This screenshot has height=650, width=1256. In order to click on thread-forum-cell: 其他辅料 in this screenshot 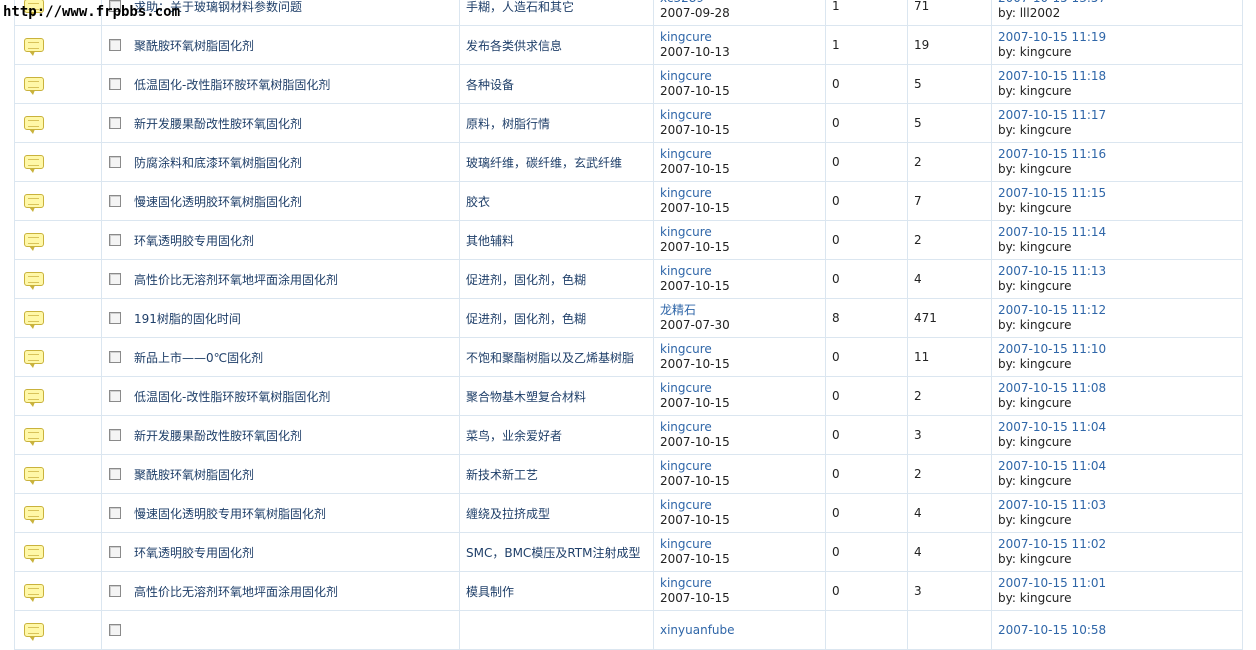, I will do `click(556, 240)`.